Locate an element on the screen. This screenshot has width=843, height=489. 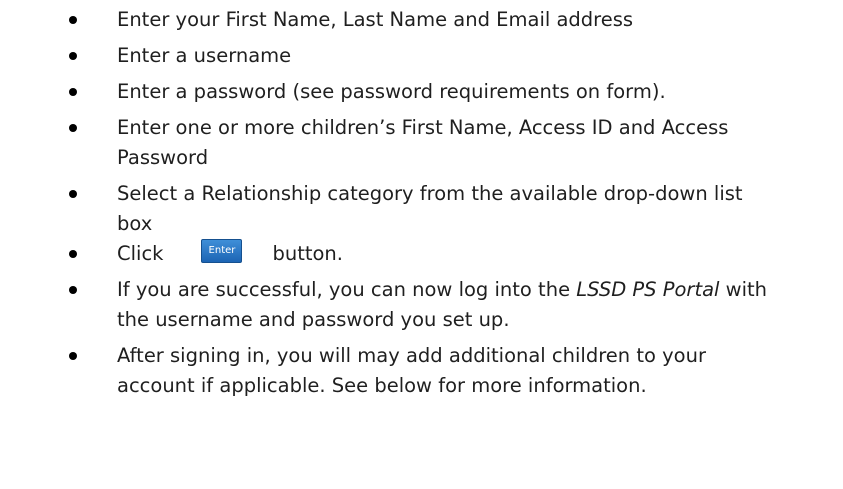
list-item-text-line2: the username and password you set up. is located at coordinates (313, 319).